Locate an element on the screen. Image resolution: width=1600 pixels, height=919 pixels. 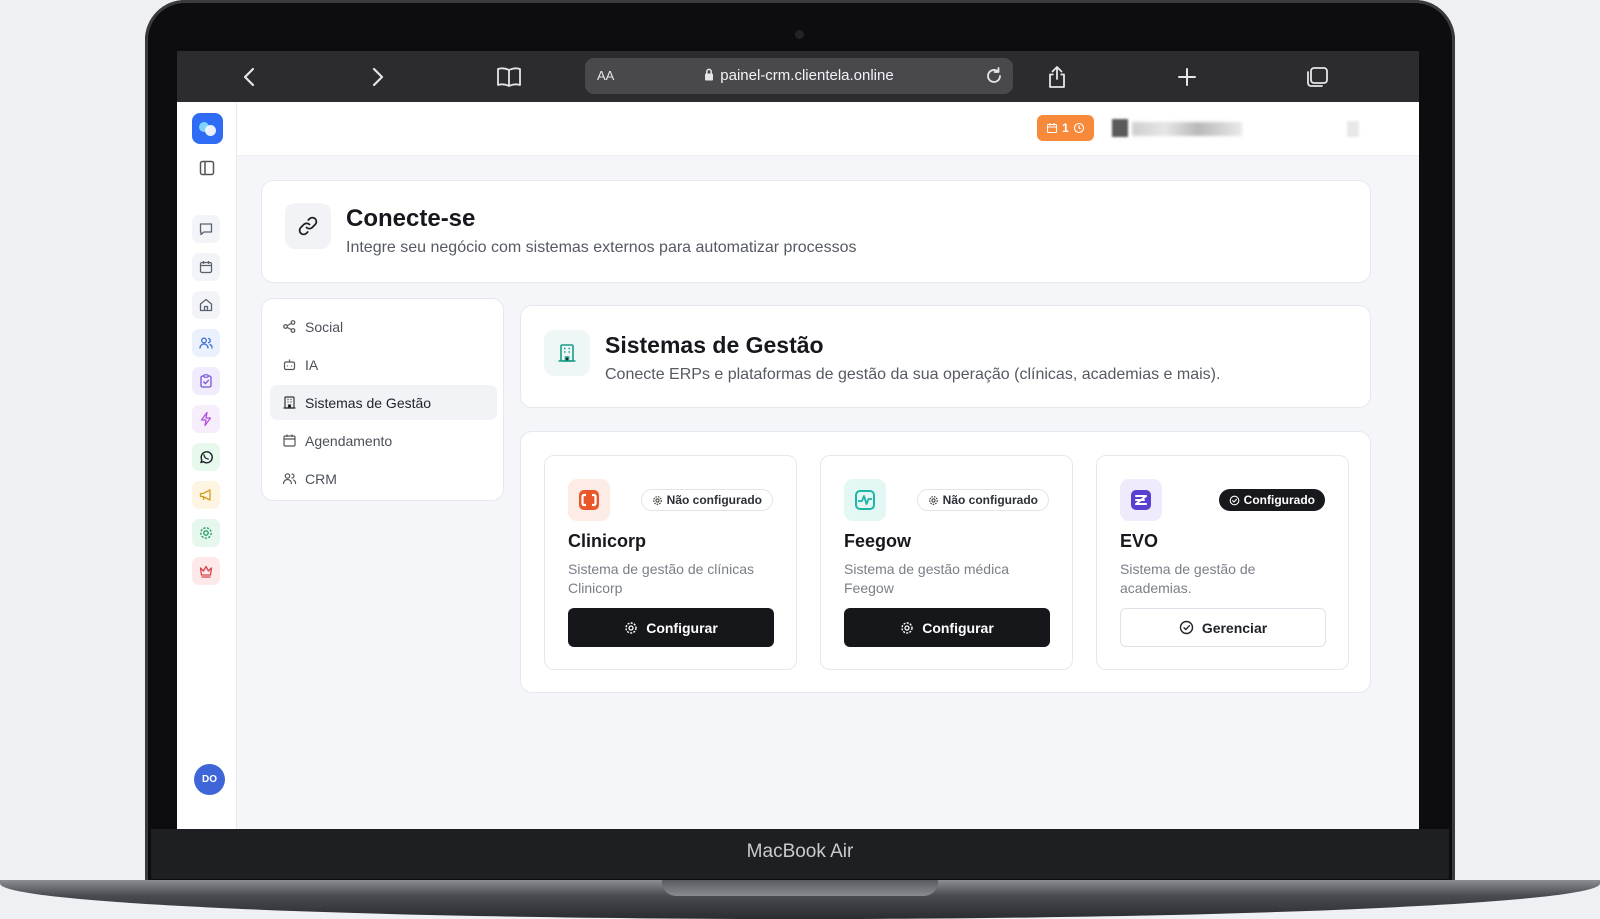
link-icon is located at coordinates (308, 226).